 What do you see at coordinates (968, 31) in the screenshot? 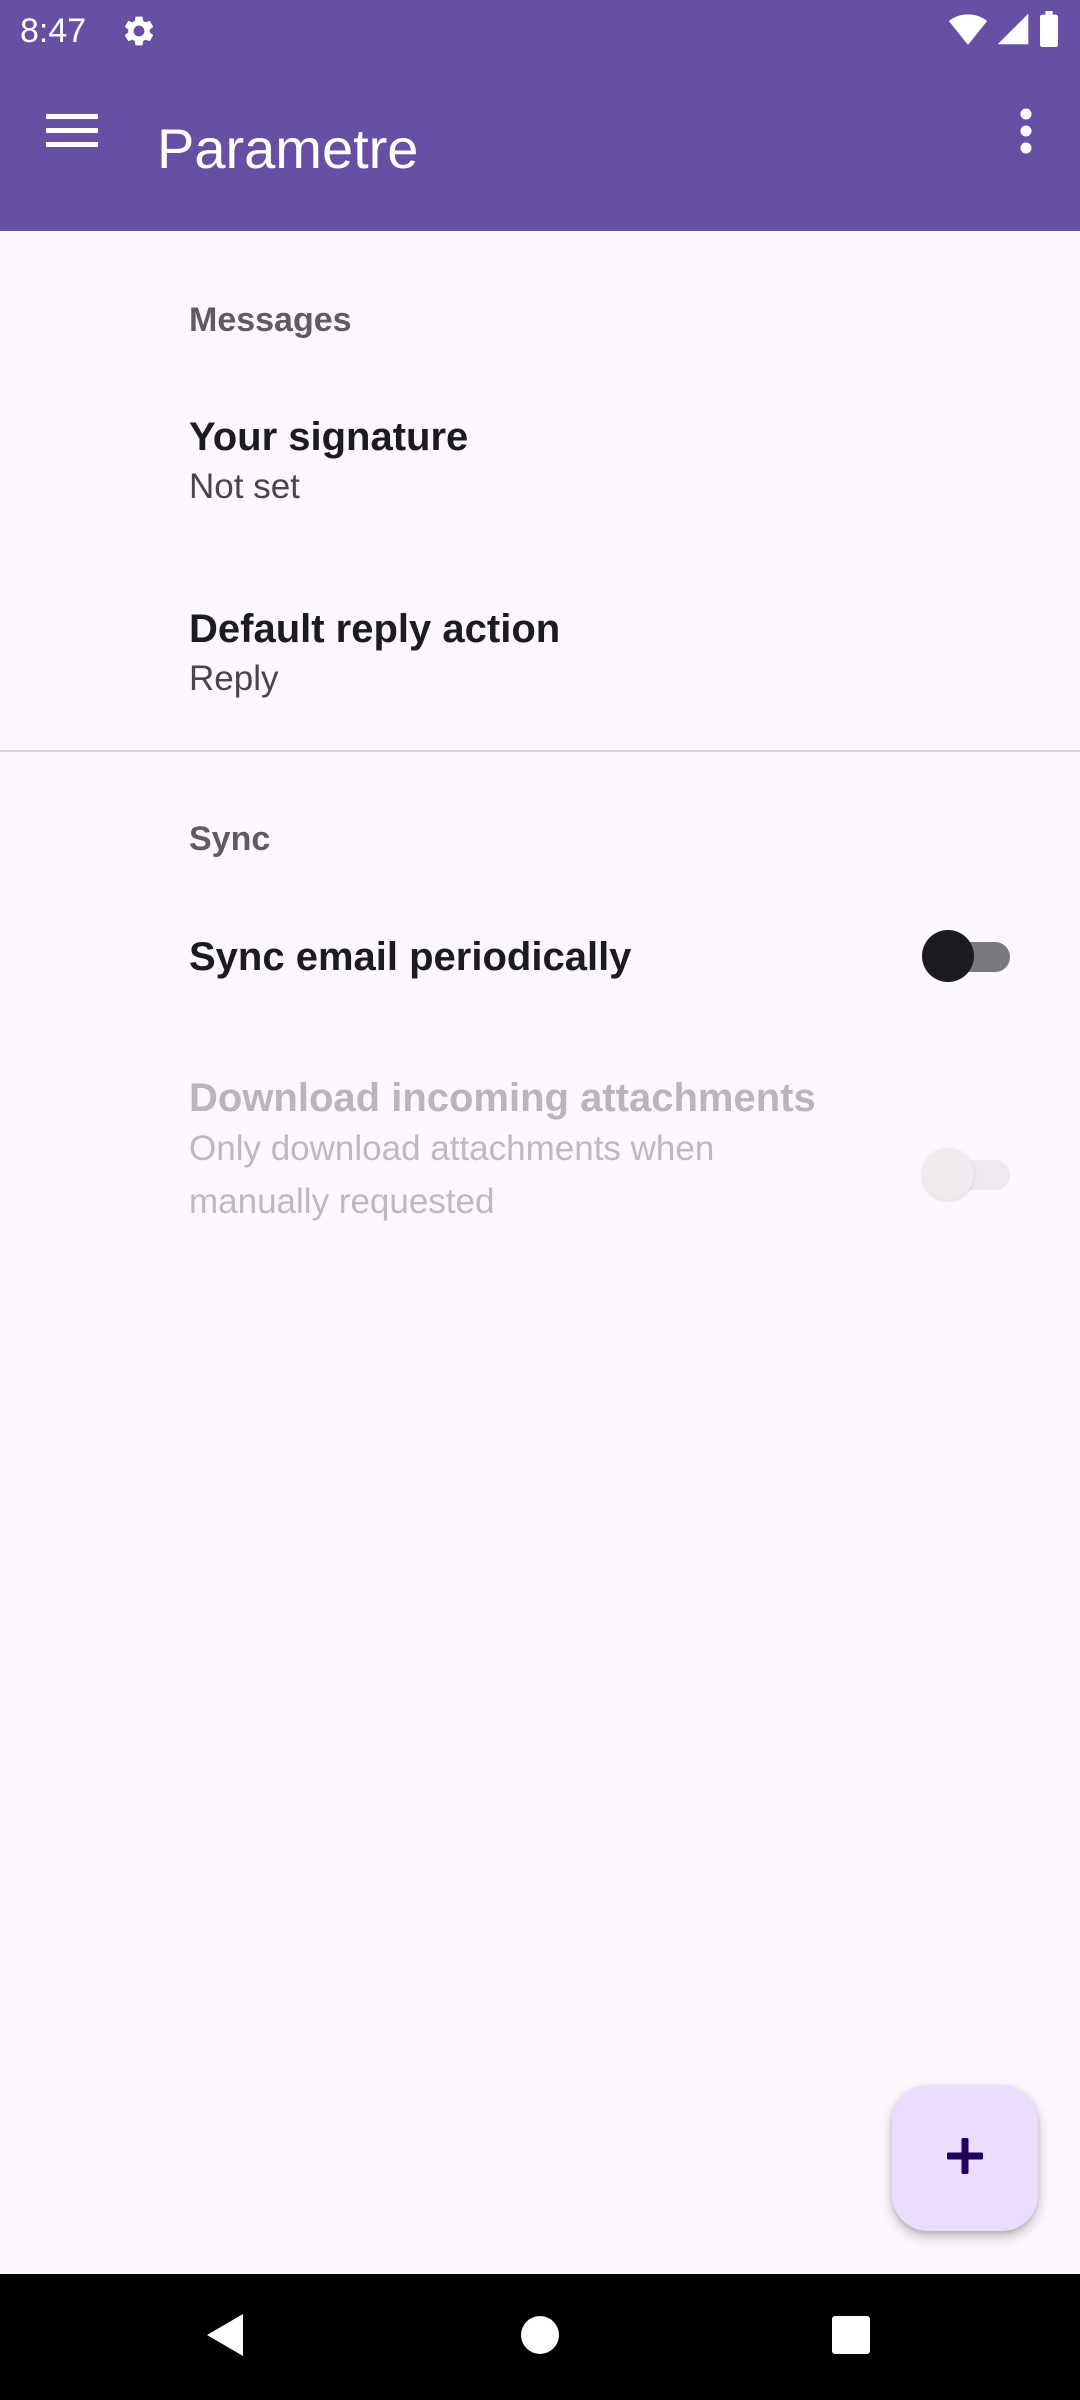
I see `wifi-icon` at bounding box center [968, 31].